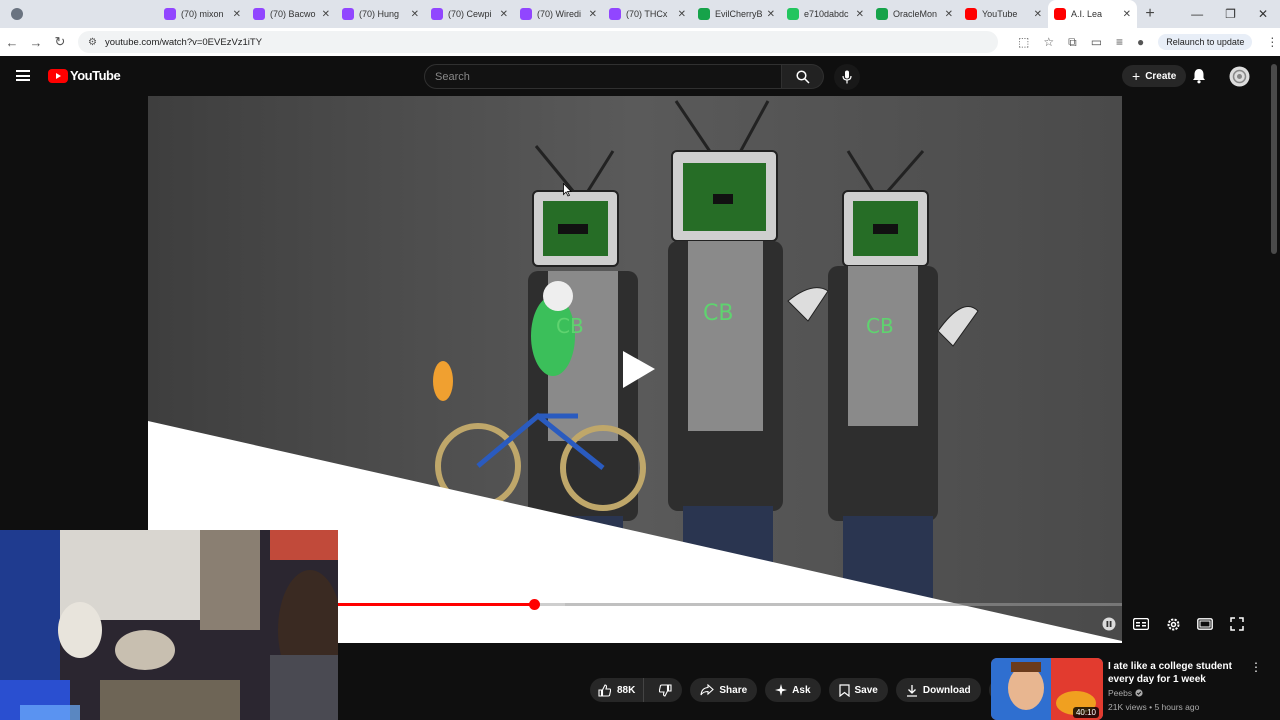 The width and height of the screenshot is (1280, 720). I want to click on browser-tab: e710dabdc ✕, so click(825, 14).